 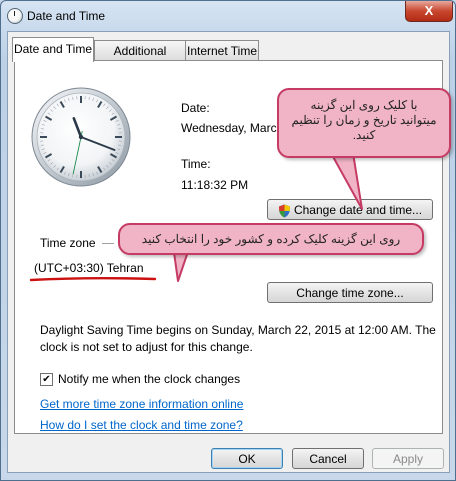 What do you see at coordinates (15, 16) in the screenshot?
I see `clock-icon` at bounding box center [15, 16].